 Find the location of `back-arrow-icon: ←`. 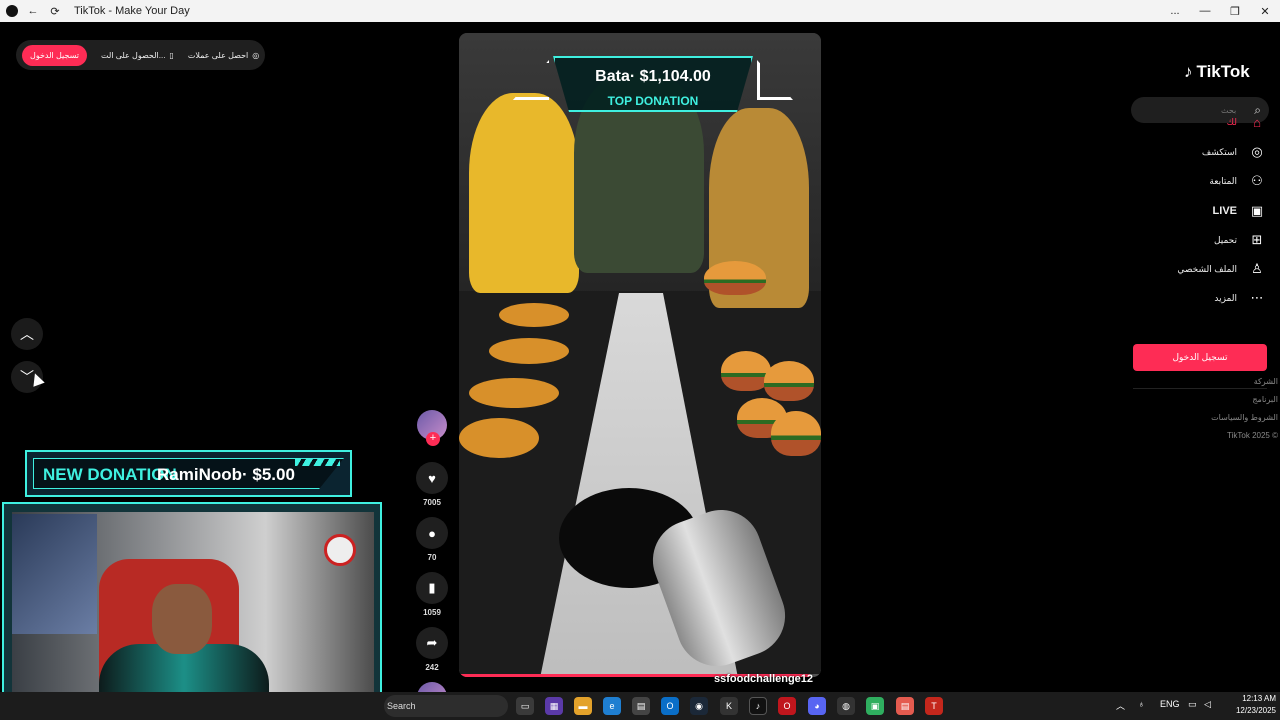

back-arrow-icon: ← is located at coordinates (33, 11).